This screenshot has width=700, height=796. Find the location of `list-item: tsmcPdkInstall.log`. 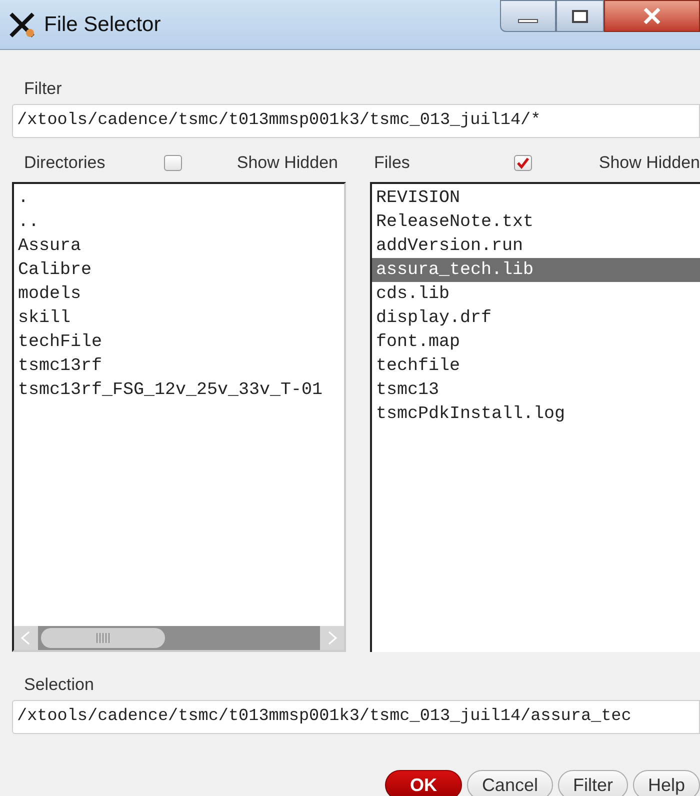

list-item: tsmcPdkInstall.log is located at coordinates (536, 414).